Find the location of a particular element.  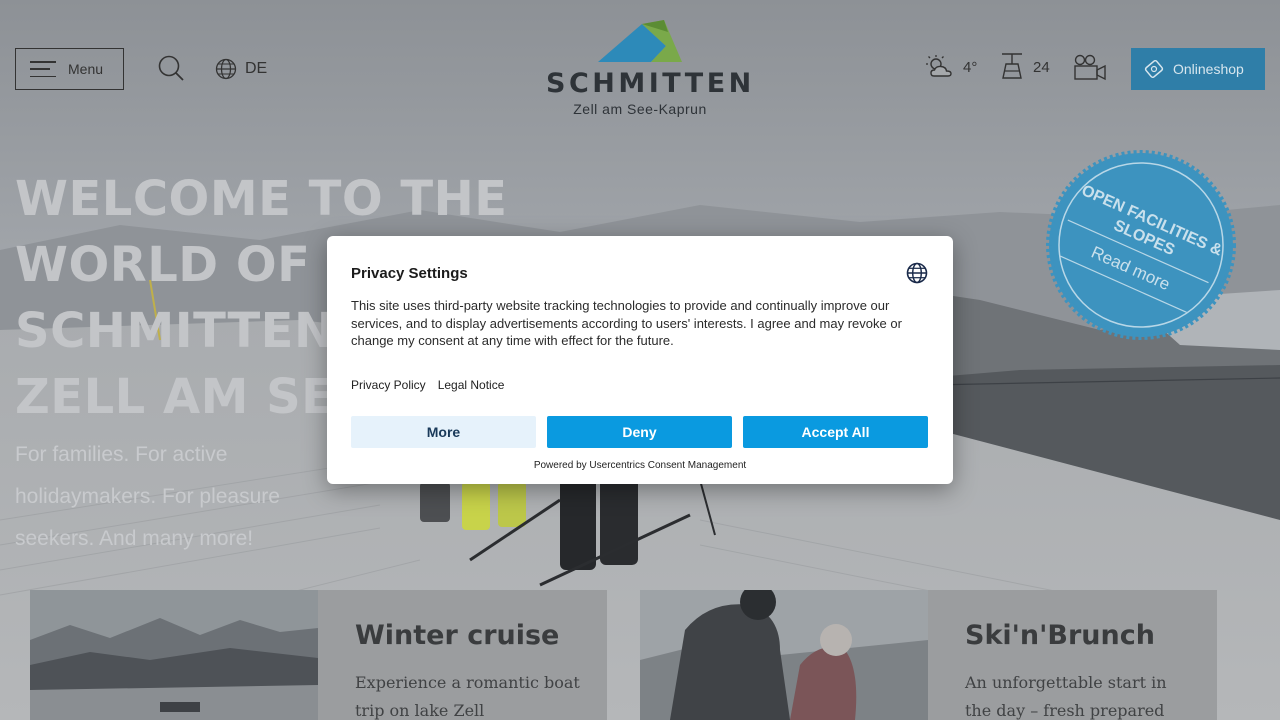

dialog-links: Privacy Policy Legal Notice is located at coordinates (427, 385).